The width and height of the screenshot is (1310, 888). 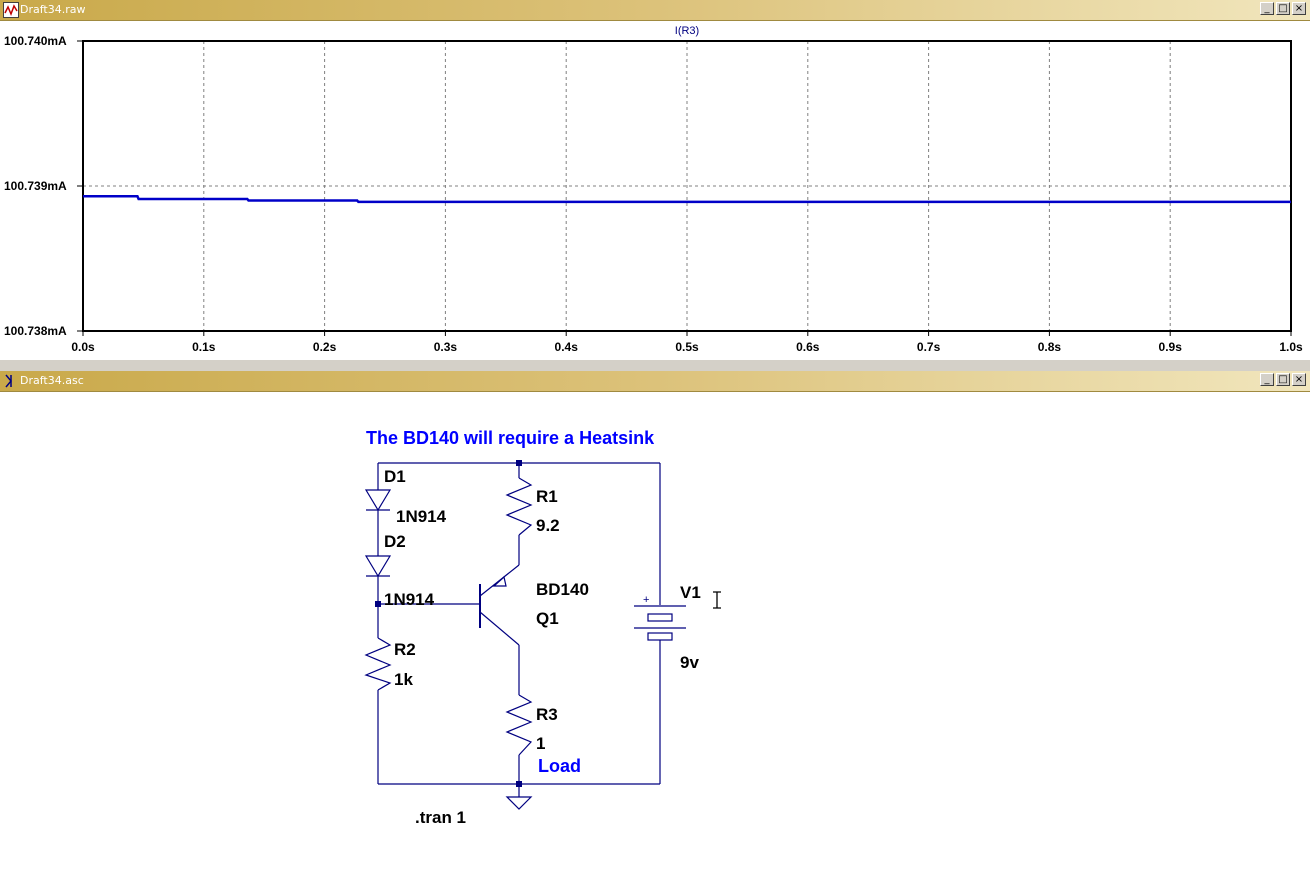 What do you see at coordinates (547, 496) in the screenshot?
I see `r1-name: R1` at bounding box center [547, 496].